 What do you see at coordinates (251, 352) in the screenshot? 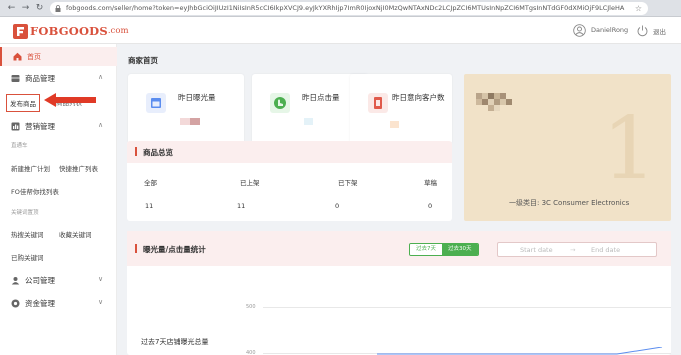
I see `y-tick-400: 400` at bounding box center [251, 352].